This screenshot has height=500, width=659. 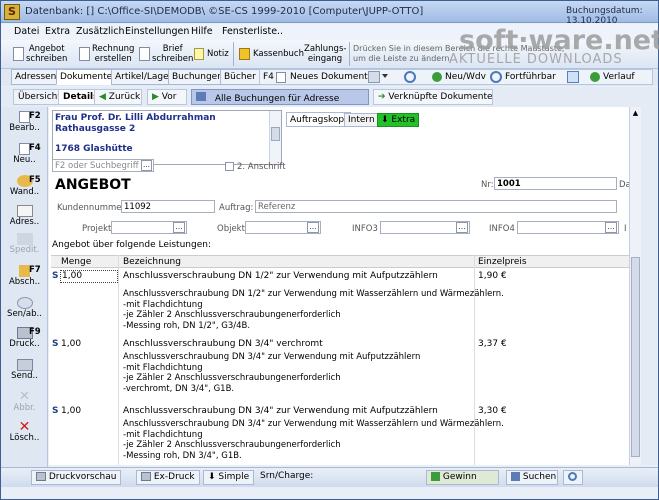 I want to click on rechnung-button: Rechnung erstellen, so click(x=106, y=54).